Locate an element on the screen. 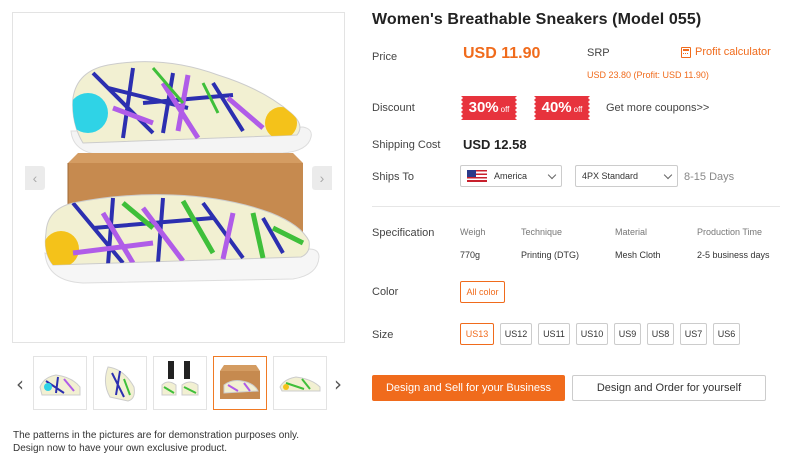 This screenshot has height=462, width=800. shipping-cost-label: Shipping Cost is located at coordinates (406, 145).